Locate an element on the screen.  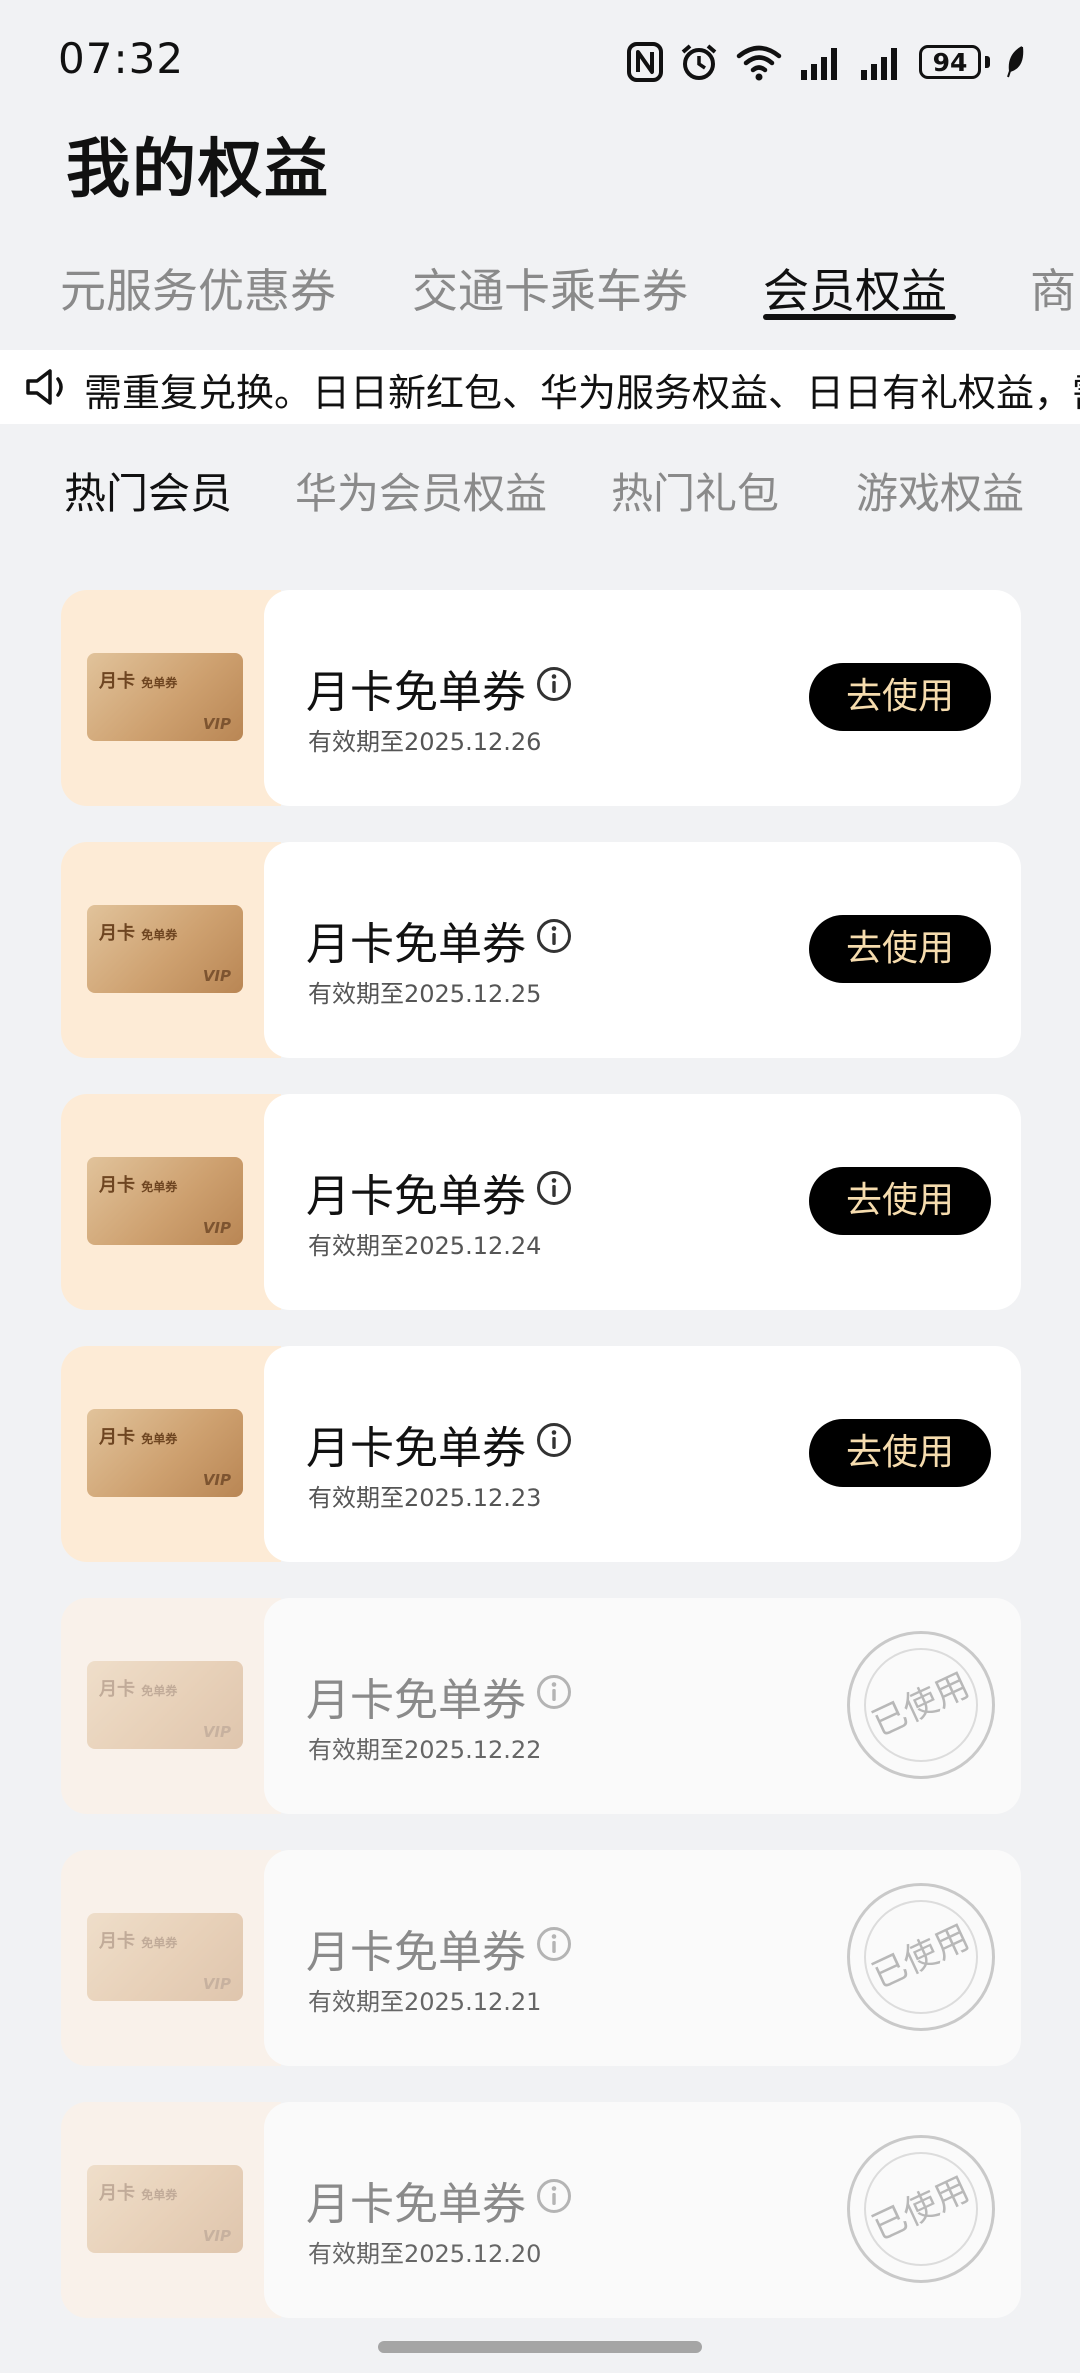
subtab-game-benefits: 游戏权益 is located at coordinates (940, 490).